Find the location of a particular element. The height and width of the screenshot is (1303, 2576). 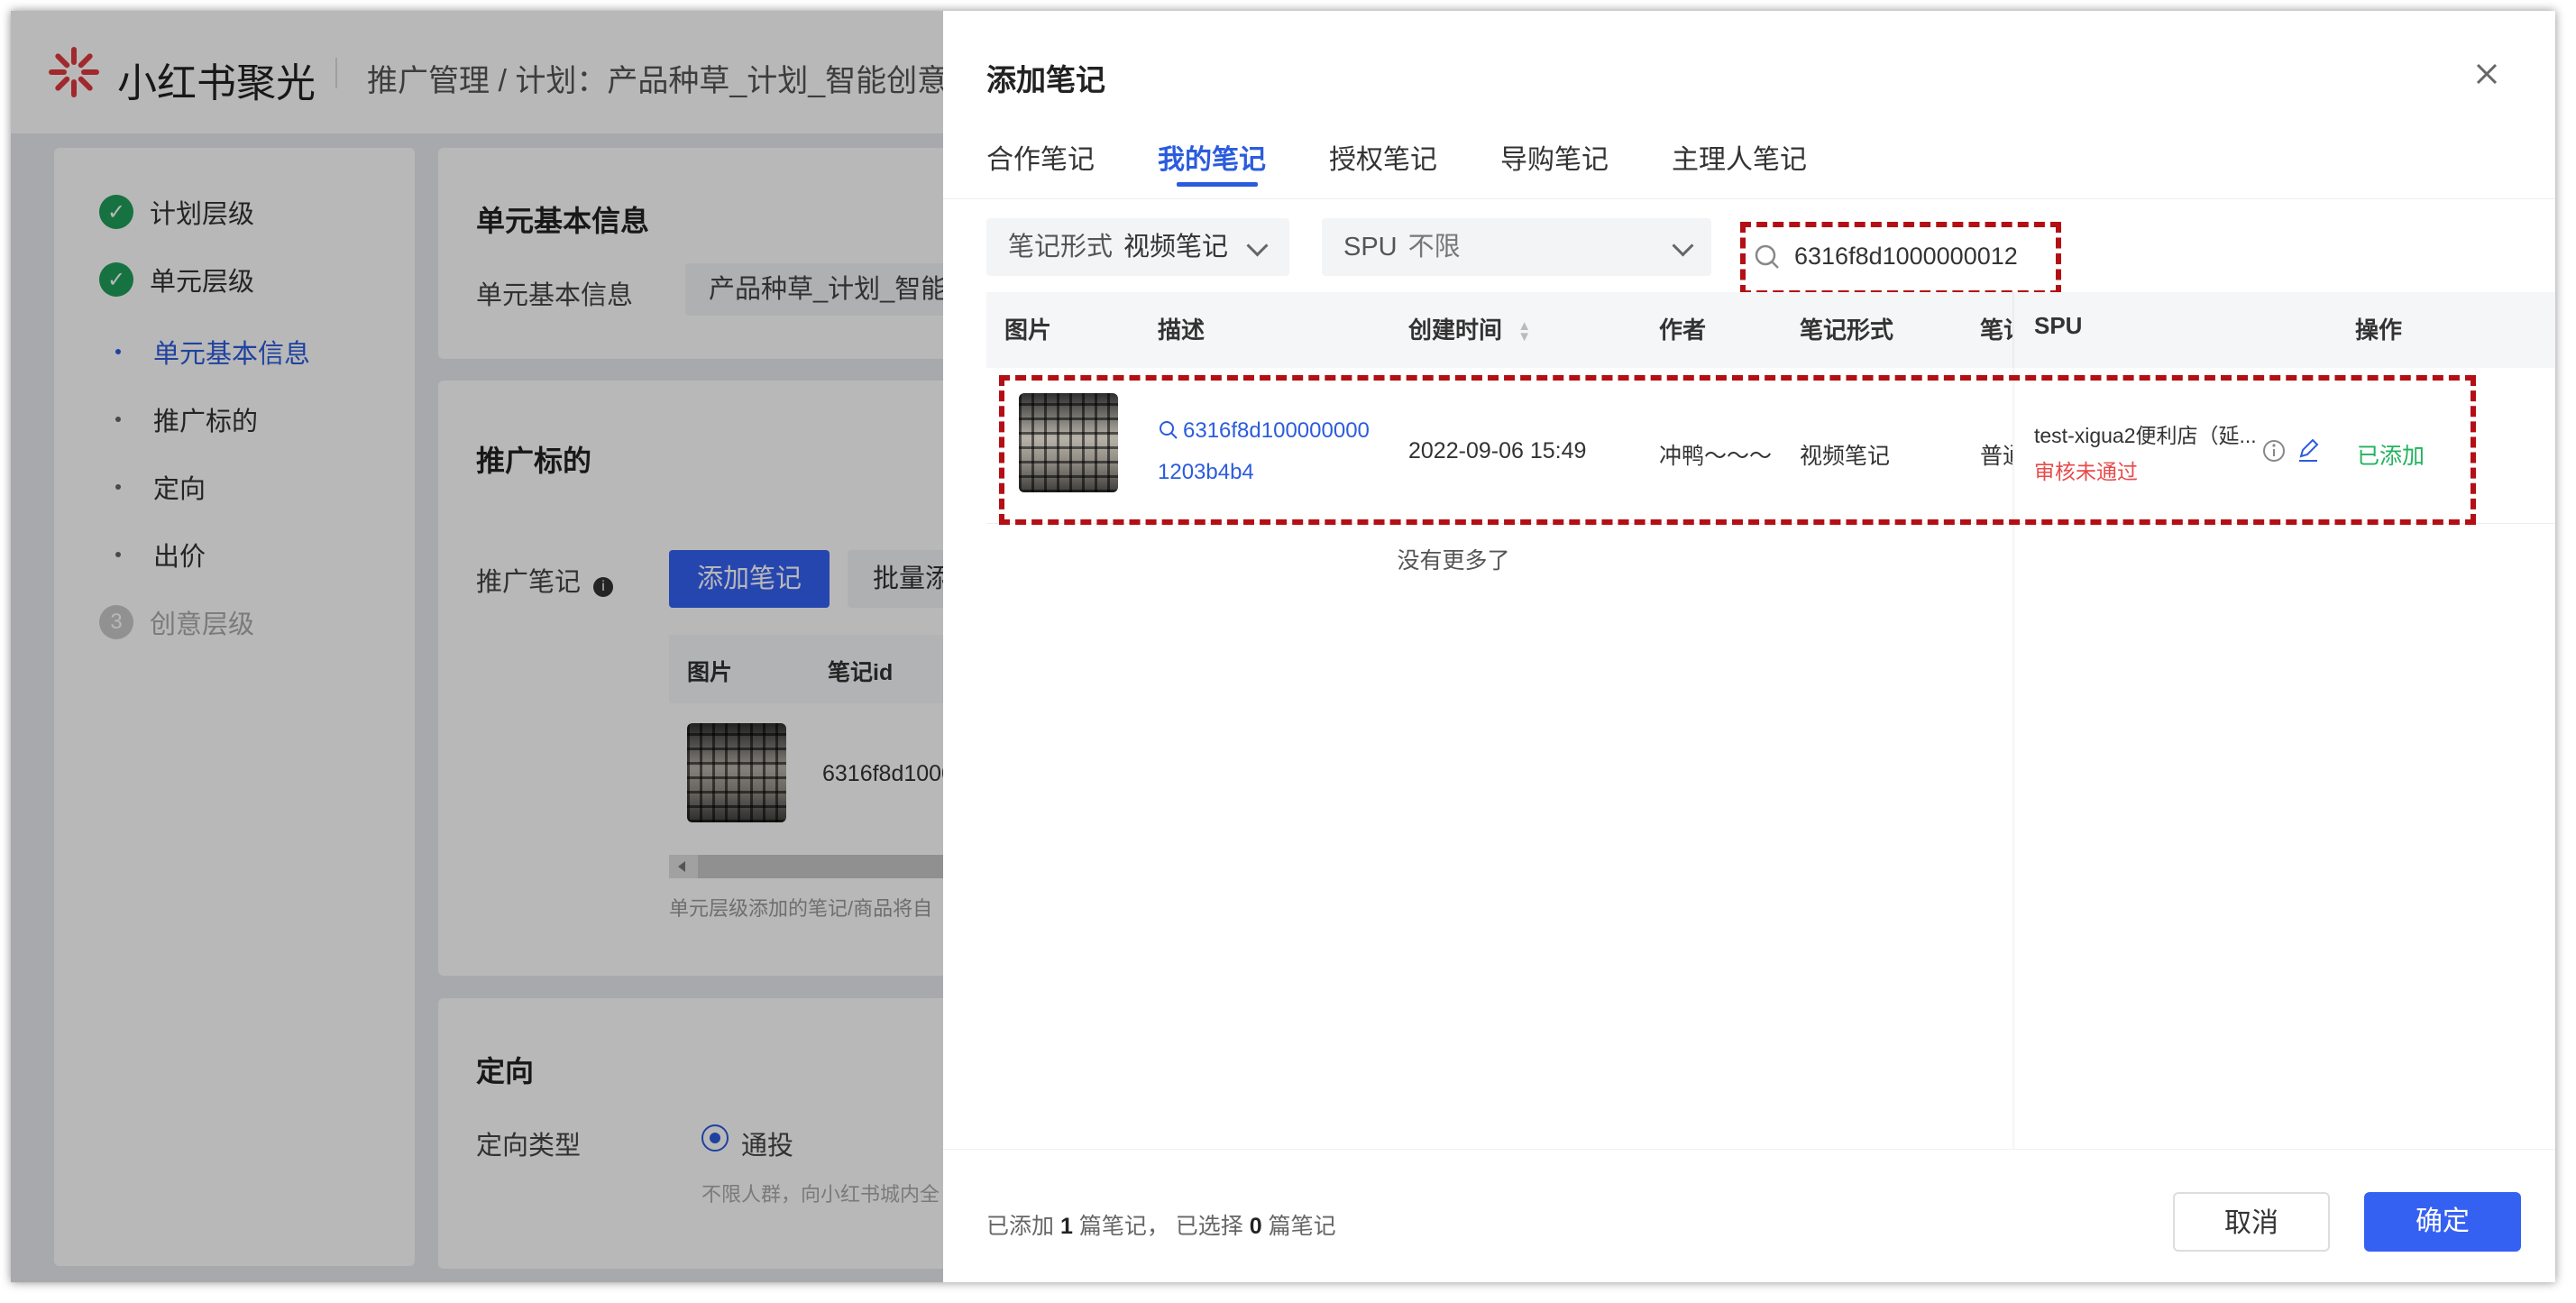

confirm-button: 确定 is located at coordinates (2442, 1222).